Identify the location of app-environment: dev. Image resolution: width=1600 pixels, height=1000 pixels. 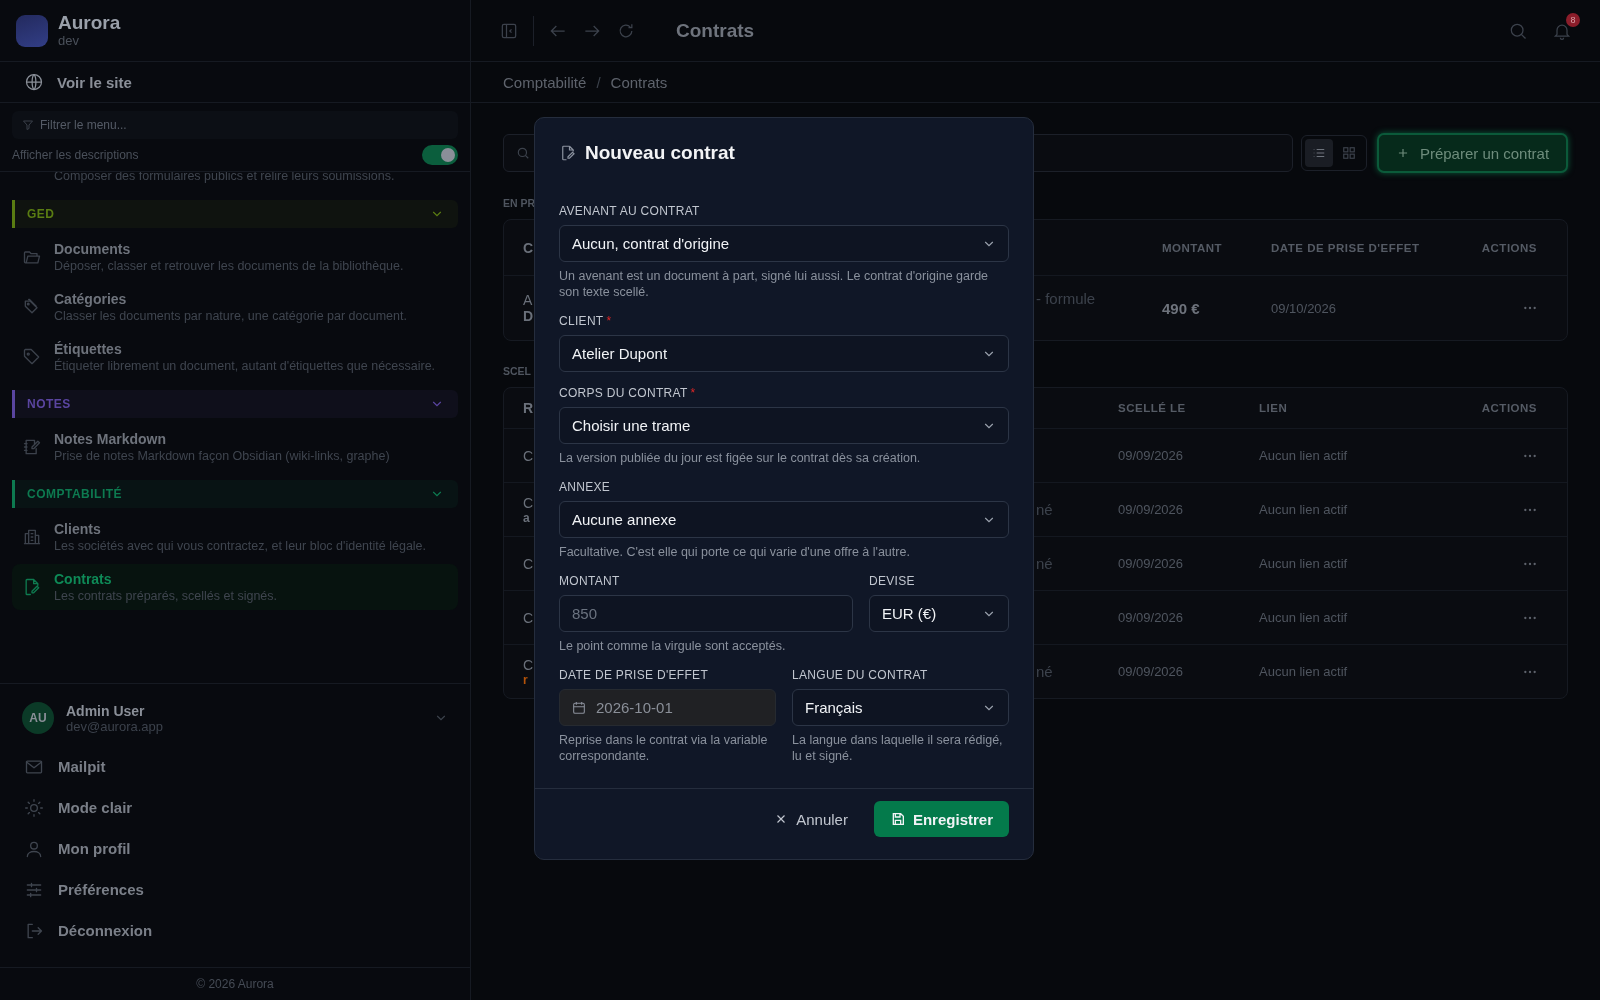
(69, 40).